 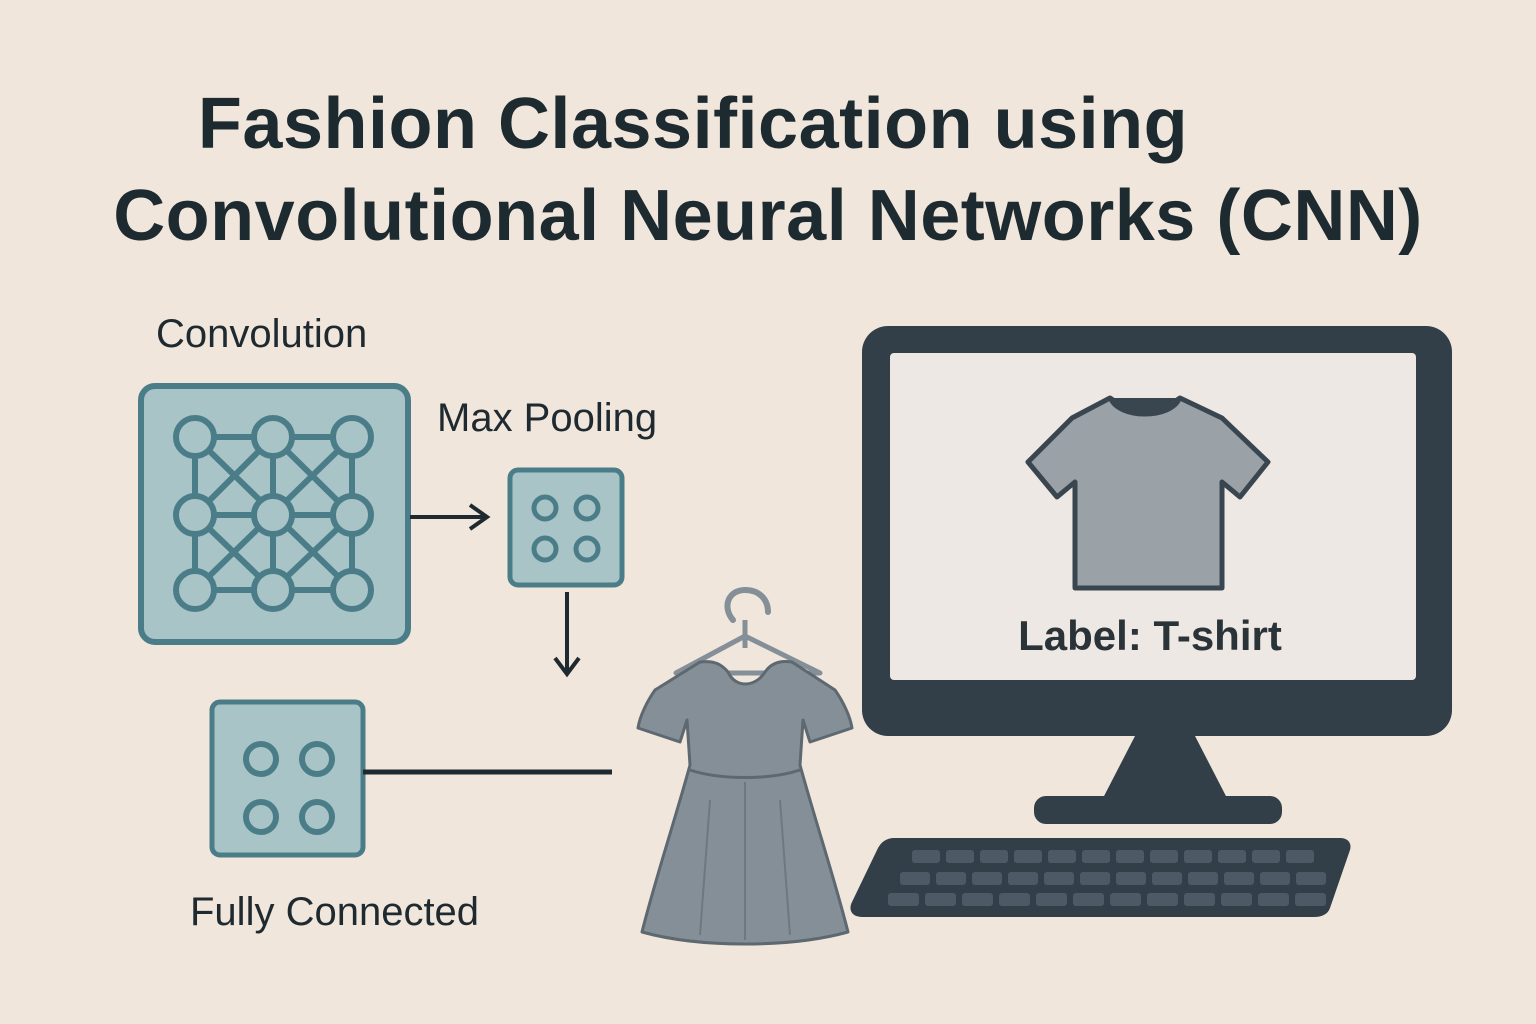 I want to click on max-pooling-block, so click(x=566, y=527).